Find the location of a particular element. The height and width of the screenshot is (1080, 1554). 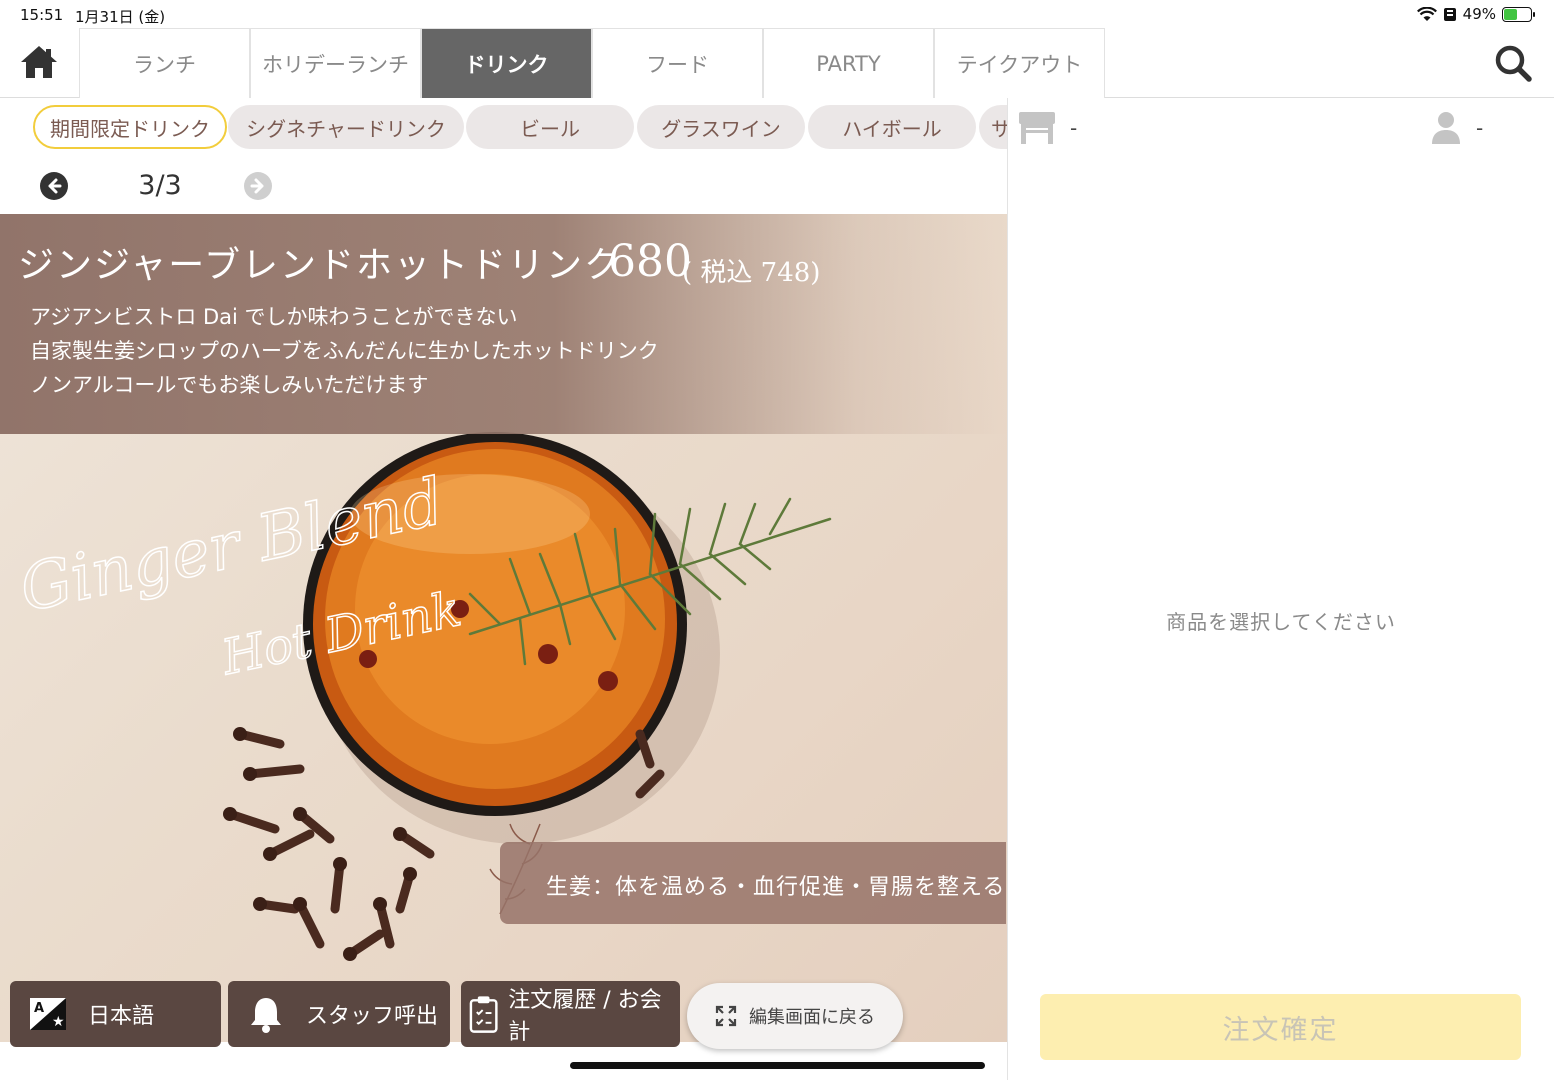

confirm-order-button: 注文確定 is located at coordinates (1280, 1027).